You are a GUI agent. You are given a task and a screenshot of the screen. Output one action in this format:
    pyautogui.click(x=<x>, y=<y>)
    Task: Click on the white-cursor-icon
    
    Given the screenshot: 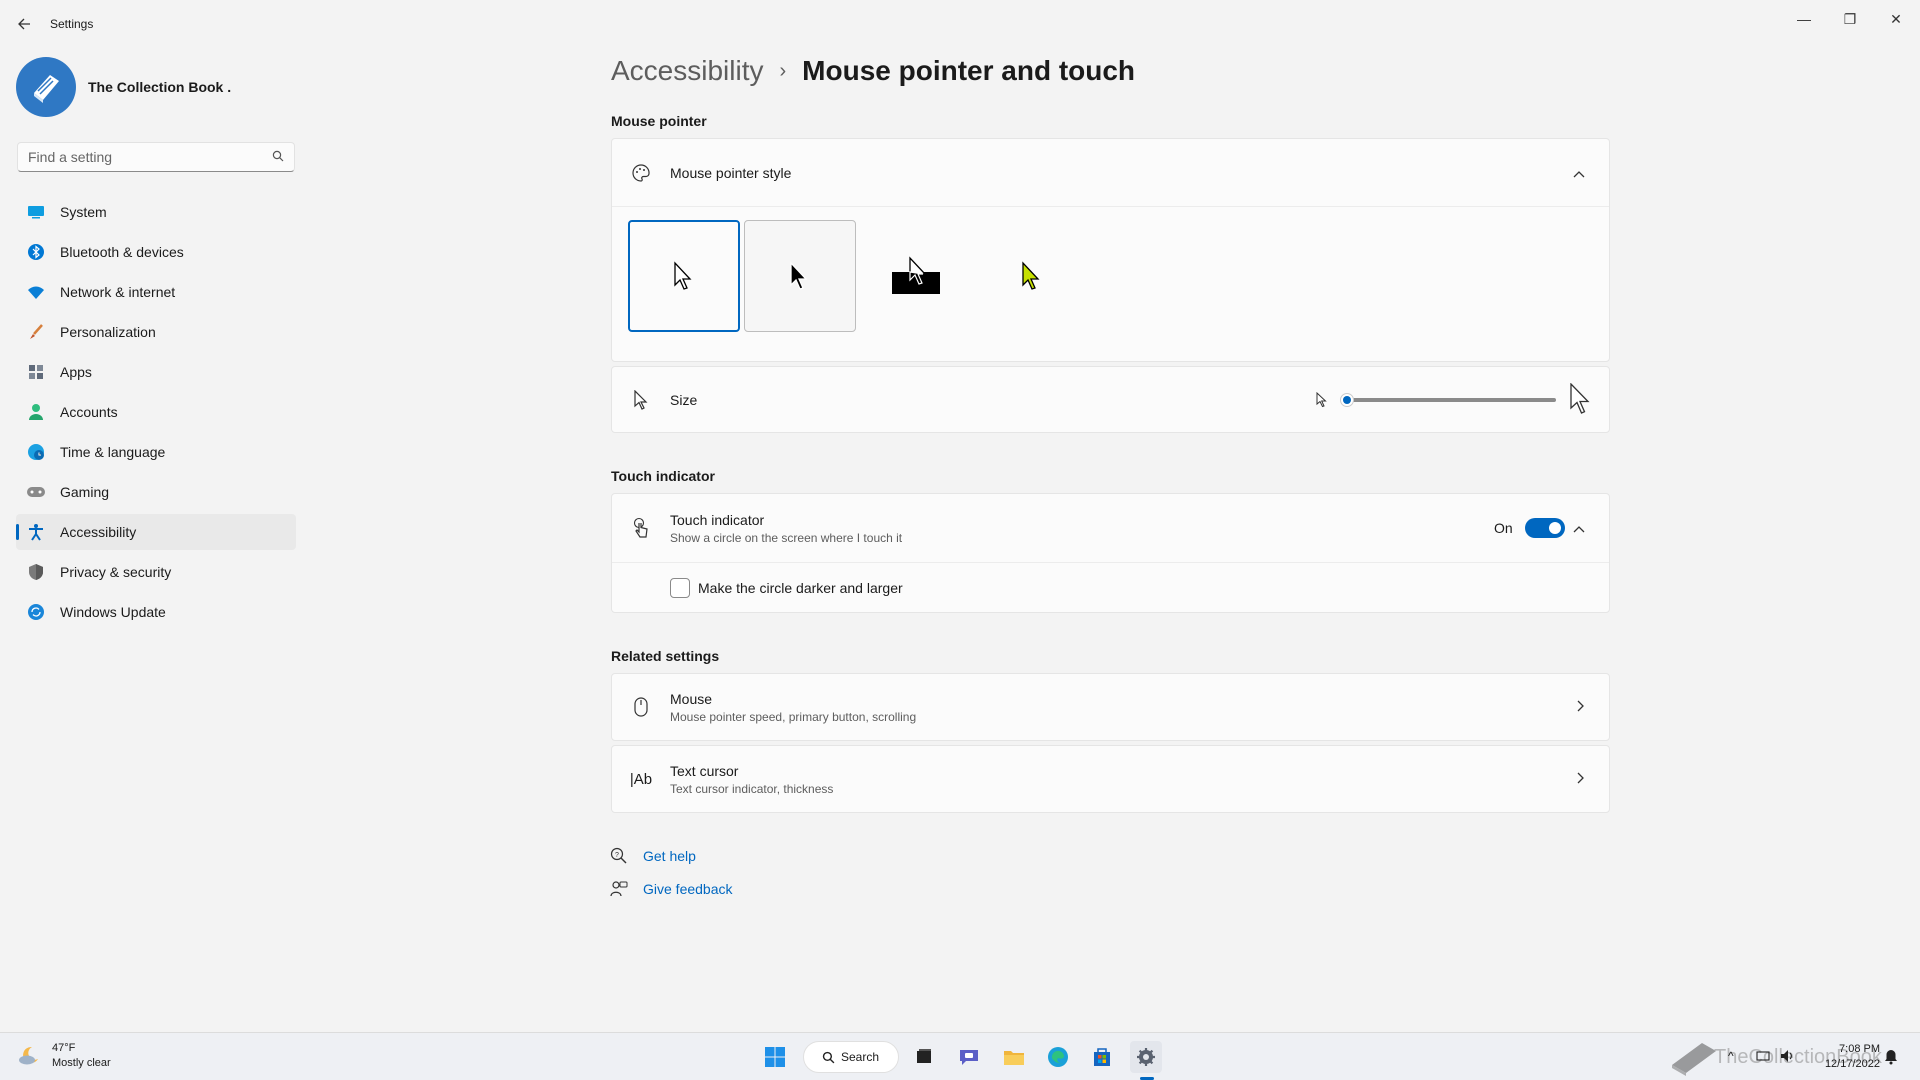 What is the action you would take?
    pyautogui.click(x=683, y=275)
    